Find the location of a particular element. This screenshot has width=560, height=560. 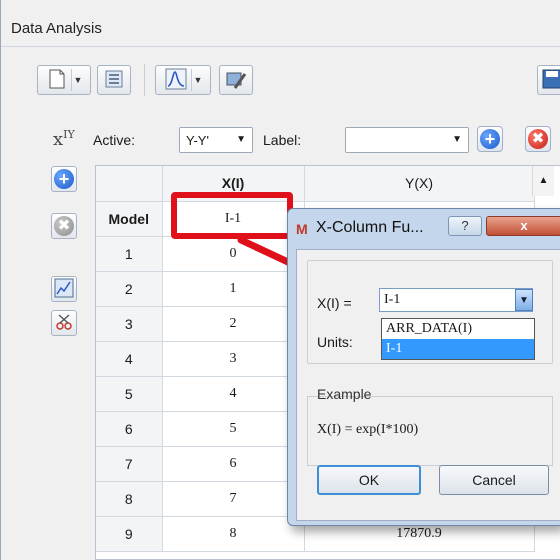

grid-scroll-up-button: ▲ is located at coordinates (543, 181).